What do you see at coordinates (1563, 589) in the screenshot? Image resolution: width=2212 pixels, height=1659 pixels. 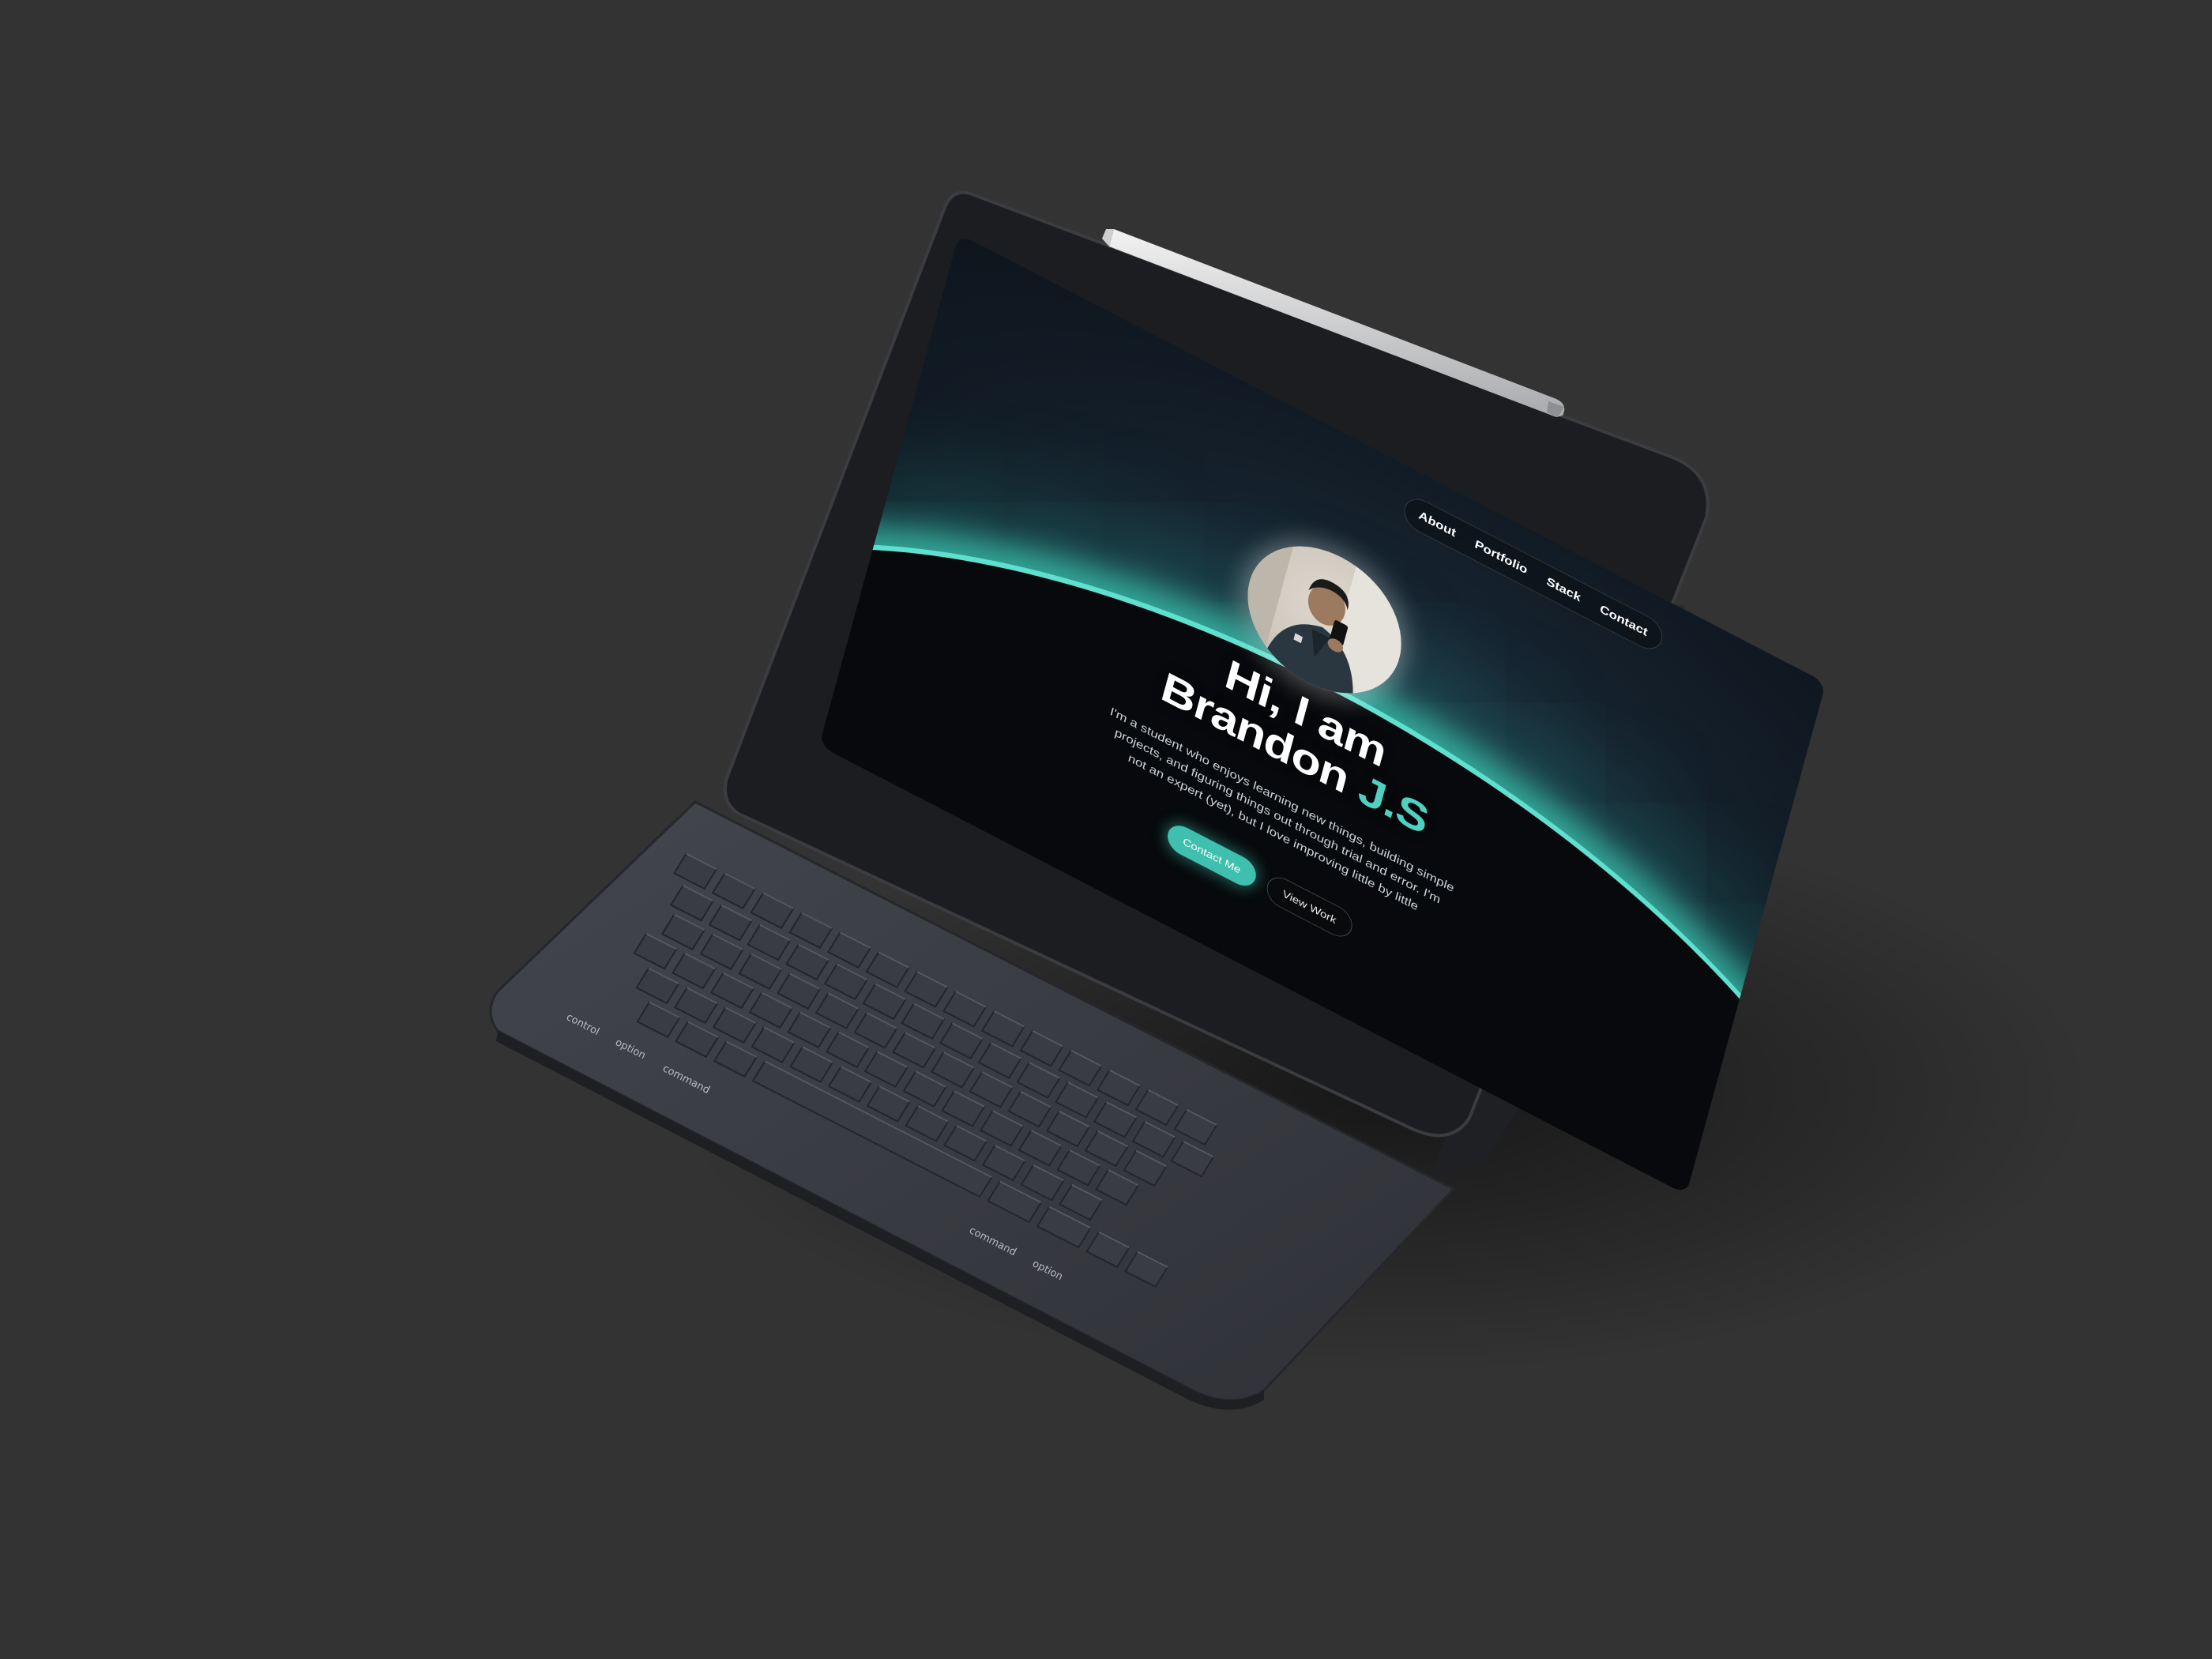 I see `nav-link-stack: Stack` at bounding box center [1563, 589].